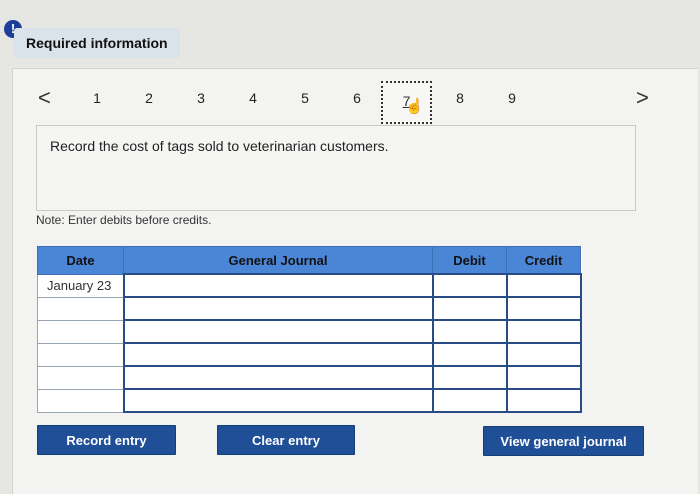  What do you see at coordinates (286, 440) in the screenshot?
I see `clear-entry-button: Clear entry` at bounding box center [286, 440].